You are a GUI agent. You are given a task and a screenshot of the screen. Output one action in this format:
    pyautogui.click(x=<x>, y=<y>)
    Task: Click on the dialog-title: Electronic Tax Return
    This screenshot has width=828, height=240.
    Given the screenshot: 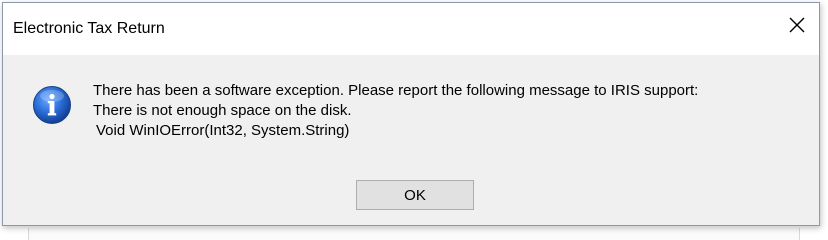 What is the action you would take?
    pyautogui.click(x=89, y=28)
    